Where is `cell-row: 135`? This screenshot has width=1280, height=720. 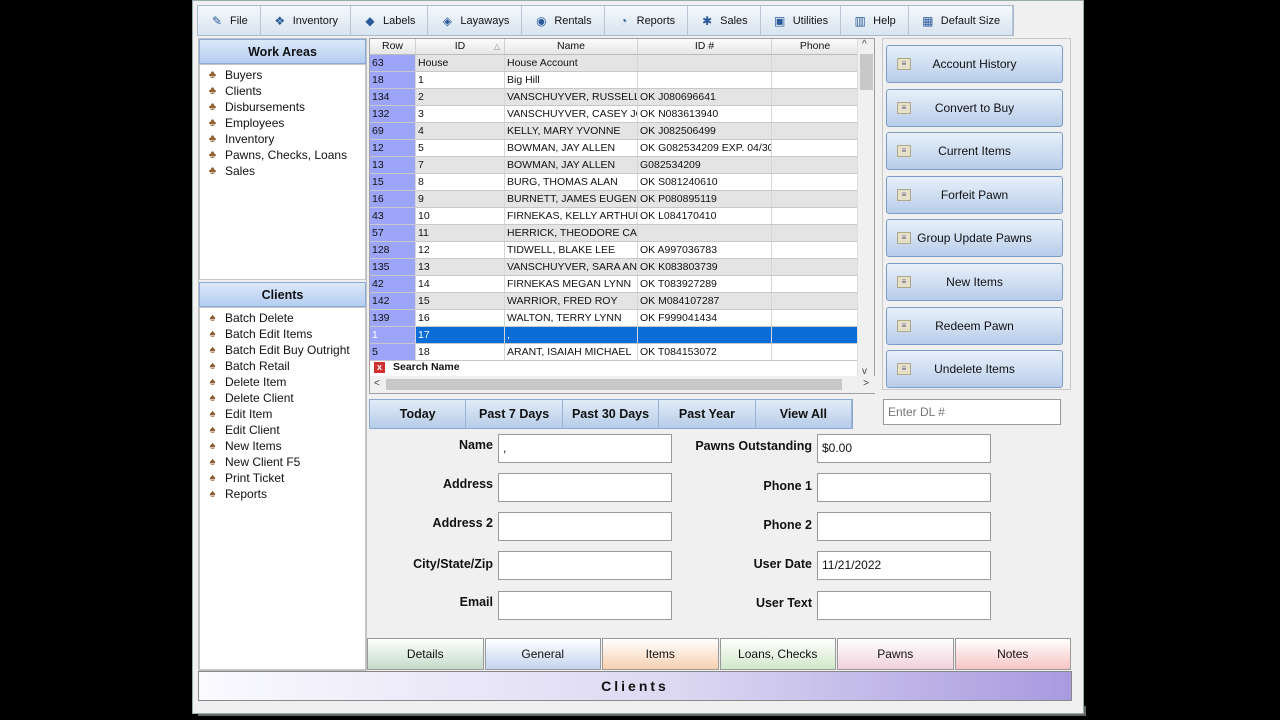 cell-row: 135 is located at coordinates (393, 267).